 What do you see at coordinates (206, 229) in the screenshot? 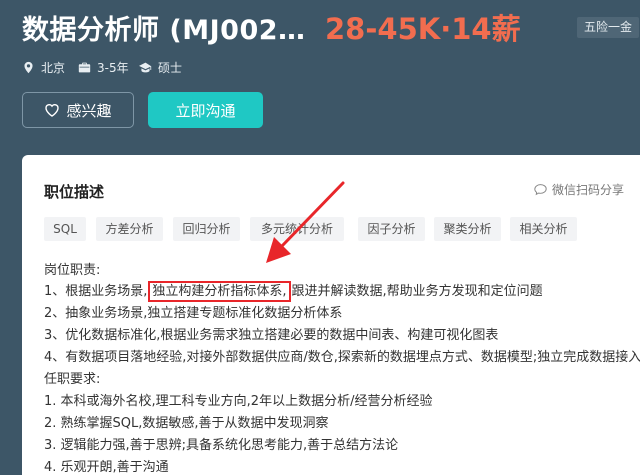
I see `skill-tag: 回归分析` at bounding box center [206, 229].